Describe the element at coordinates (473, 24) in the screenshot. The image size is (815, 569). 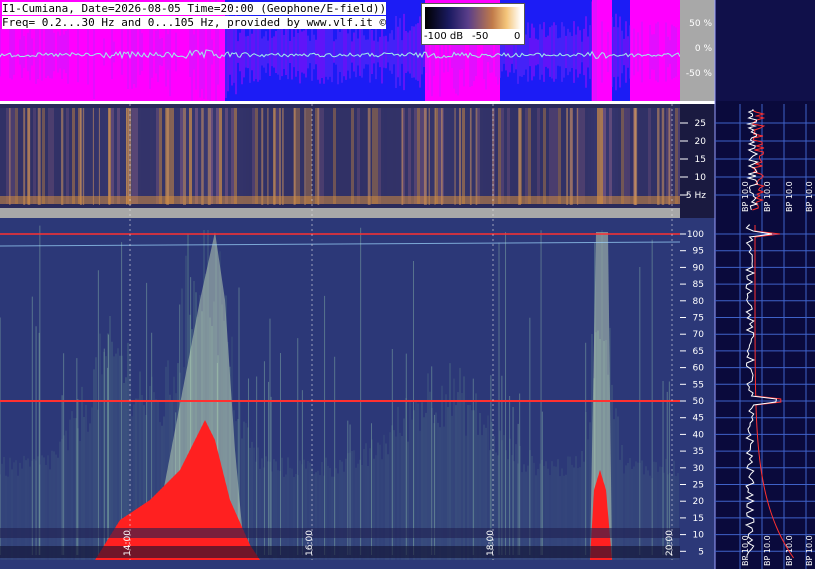
I see `colorbar-legend: -100 dB -50 0` at that location.